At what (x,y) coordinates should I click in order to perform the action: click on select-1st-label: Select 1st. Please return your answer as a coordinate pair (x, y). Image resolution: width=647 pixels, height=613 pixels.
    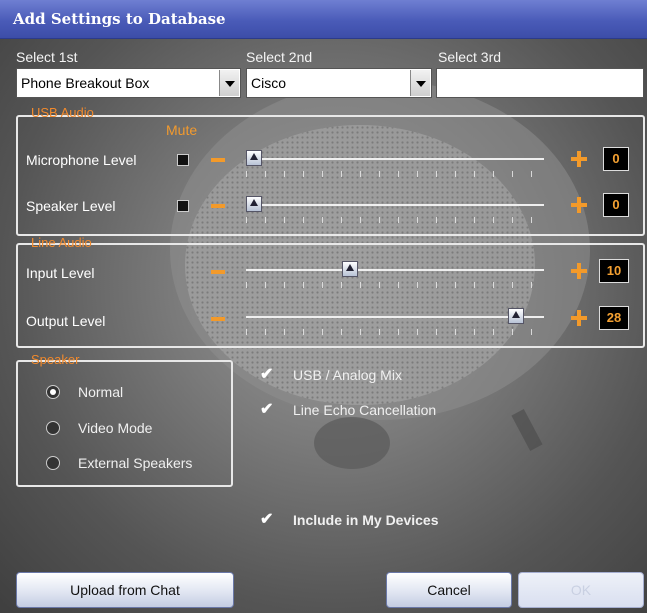
    Looking at the image, I should click on (47, 57).